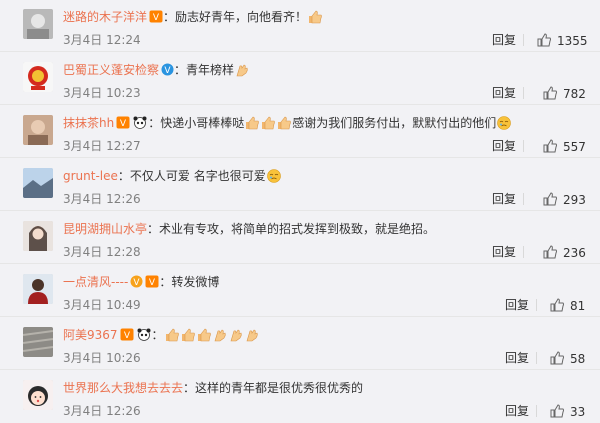 Image resolution: width=600 pixels, height=423 pixels. What do you see at coordinates (196, 123) in the screenshot?
I see `comment-text: ：快递小哥棒棒哒` at bounding box center [196, 123].